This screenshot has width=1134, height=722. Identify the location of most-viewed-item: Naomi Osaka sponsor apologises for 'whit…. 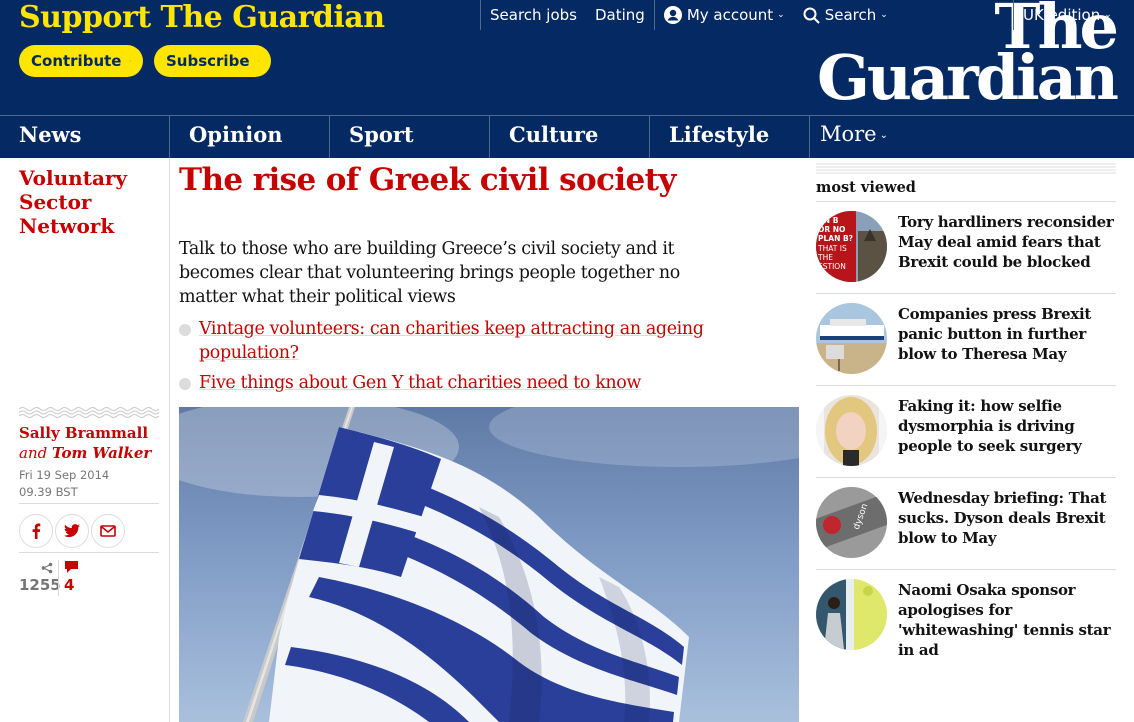
(966, 615).